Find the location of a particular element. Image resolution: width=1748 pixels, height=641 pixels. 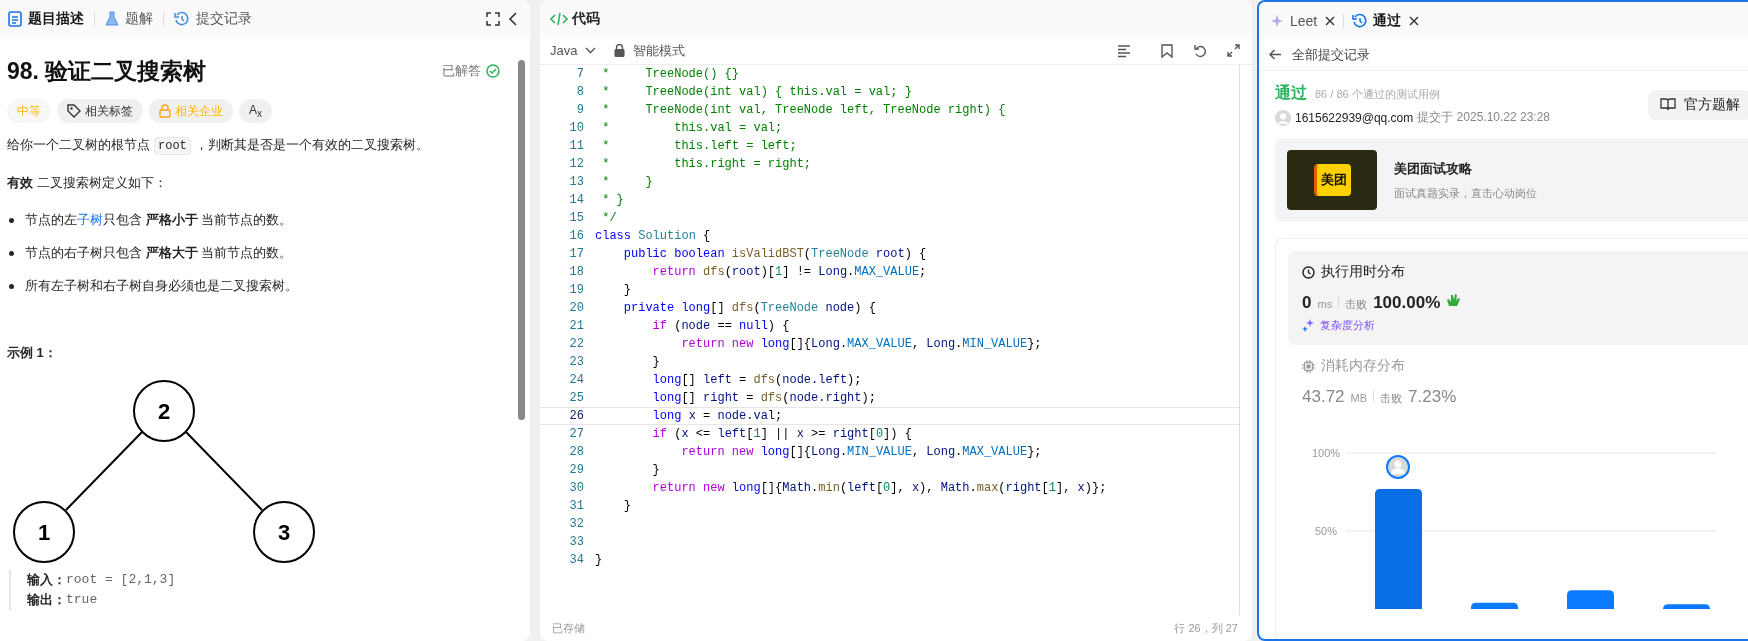

line-number: 21 is located at coordinates (576, 326).